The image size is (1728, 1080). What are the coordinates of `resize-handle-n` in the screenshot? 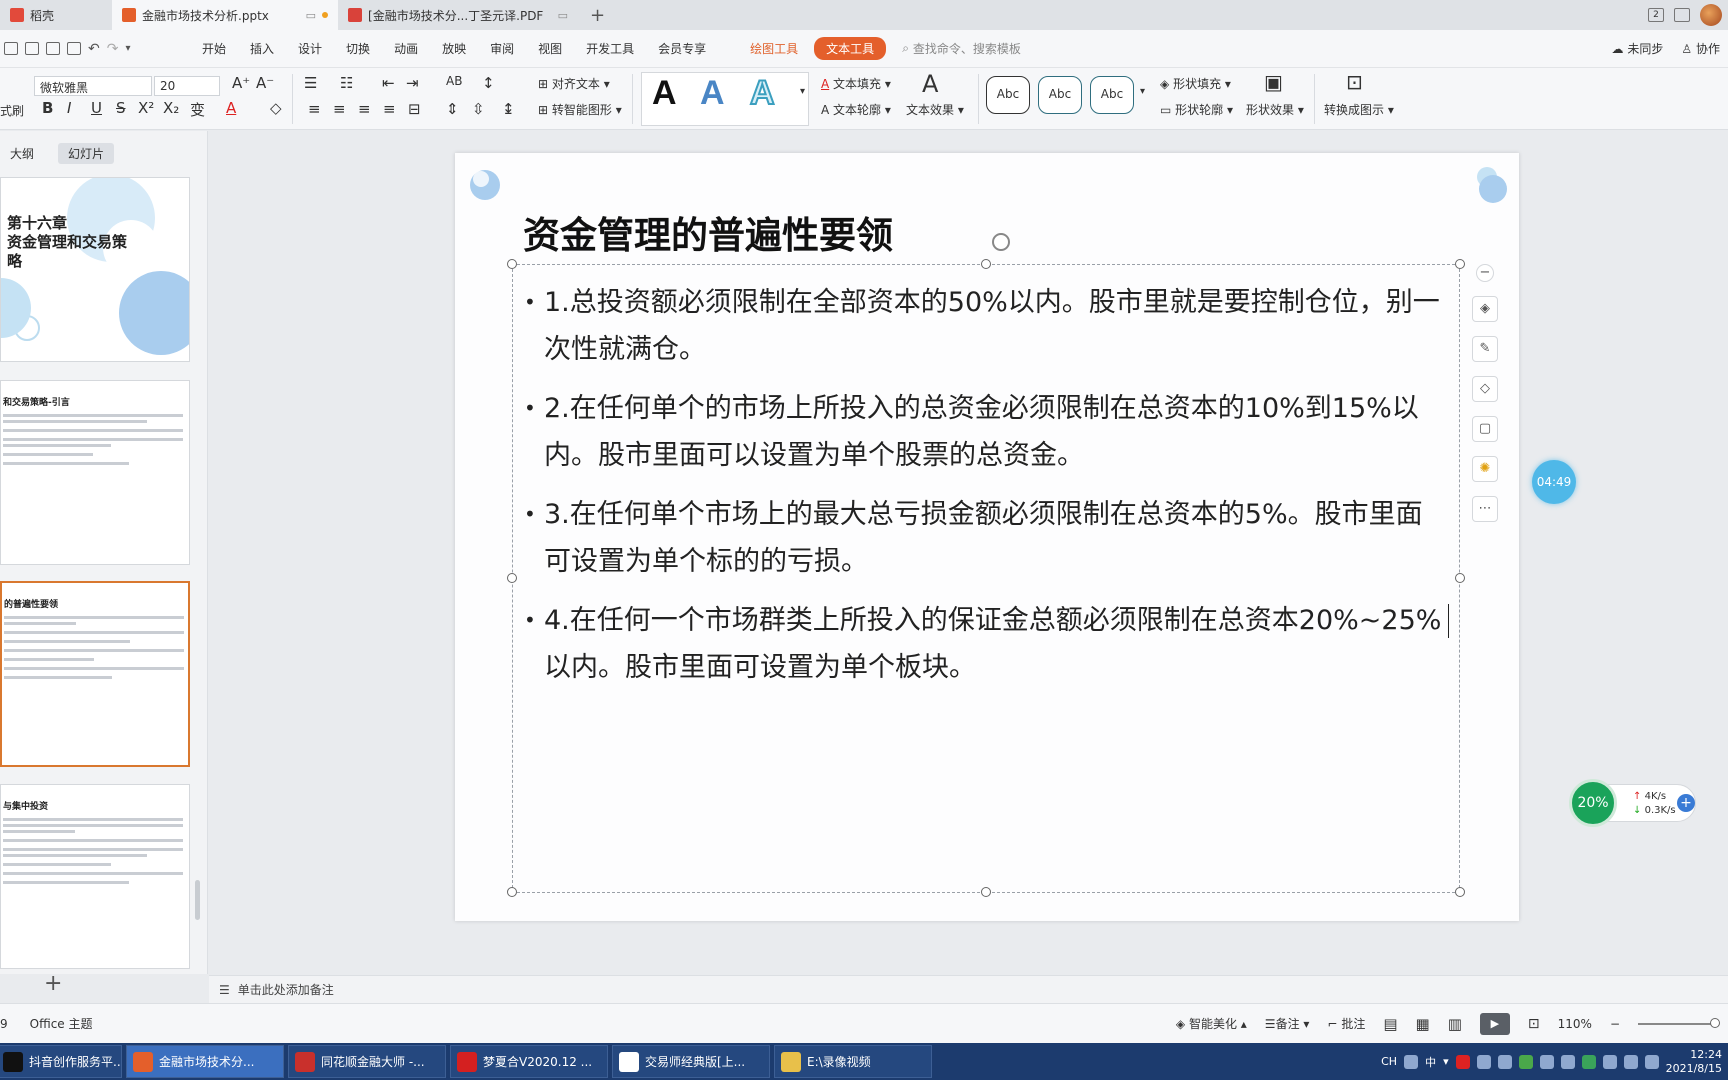 It's located at (986, 264).